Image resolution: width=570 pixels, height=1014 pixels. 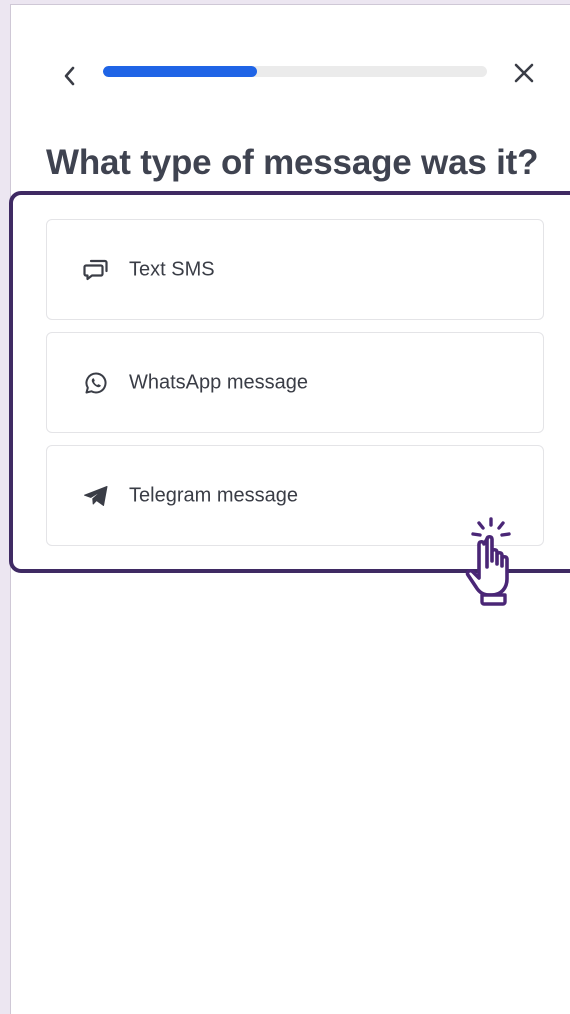 I want to click on progress-bar, so click(x=295, y=71).